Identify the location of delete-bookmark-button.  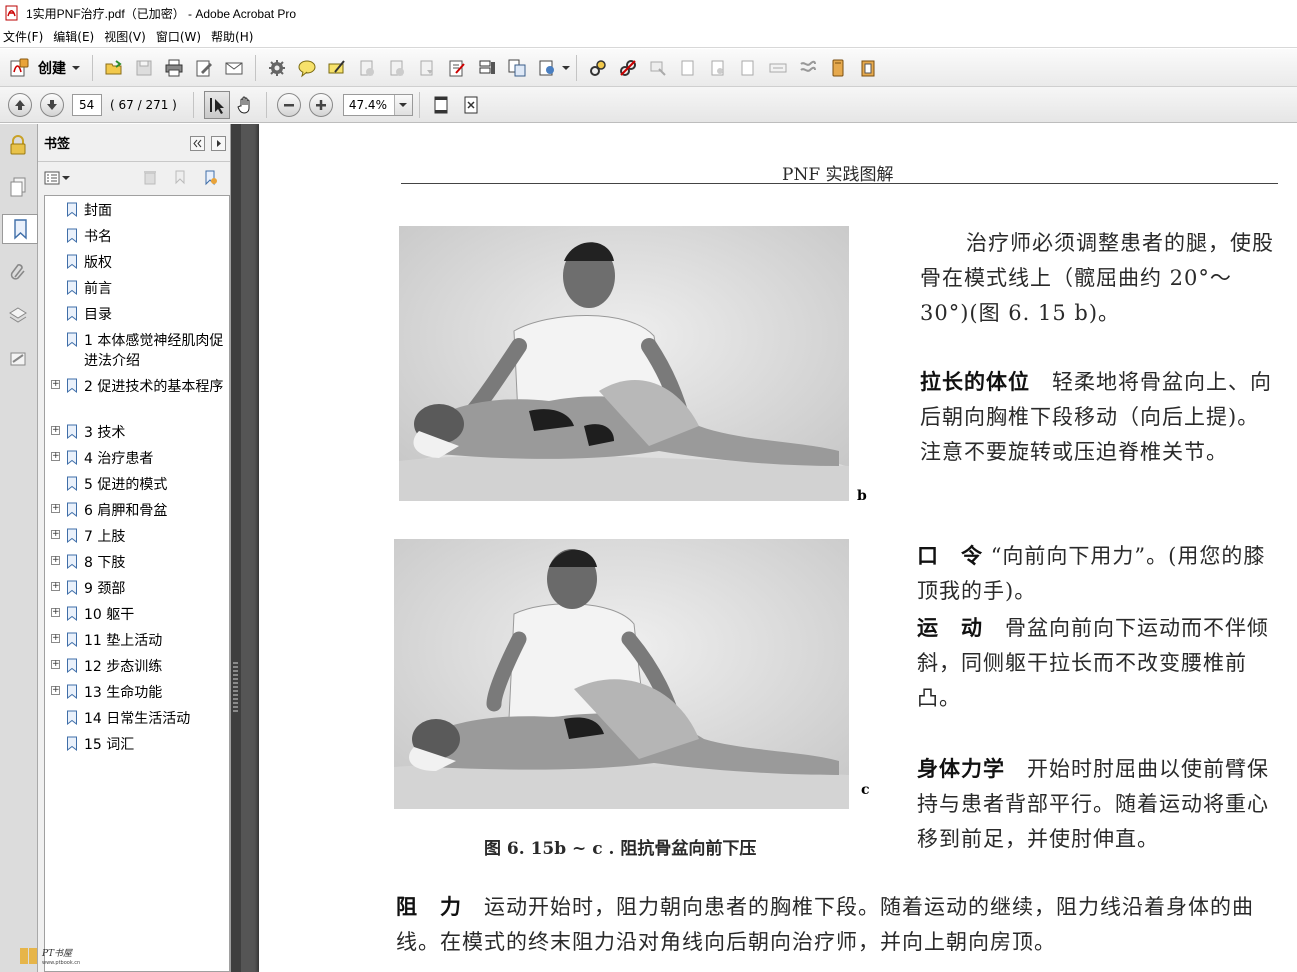
(150, 178).